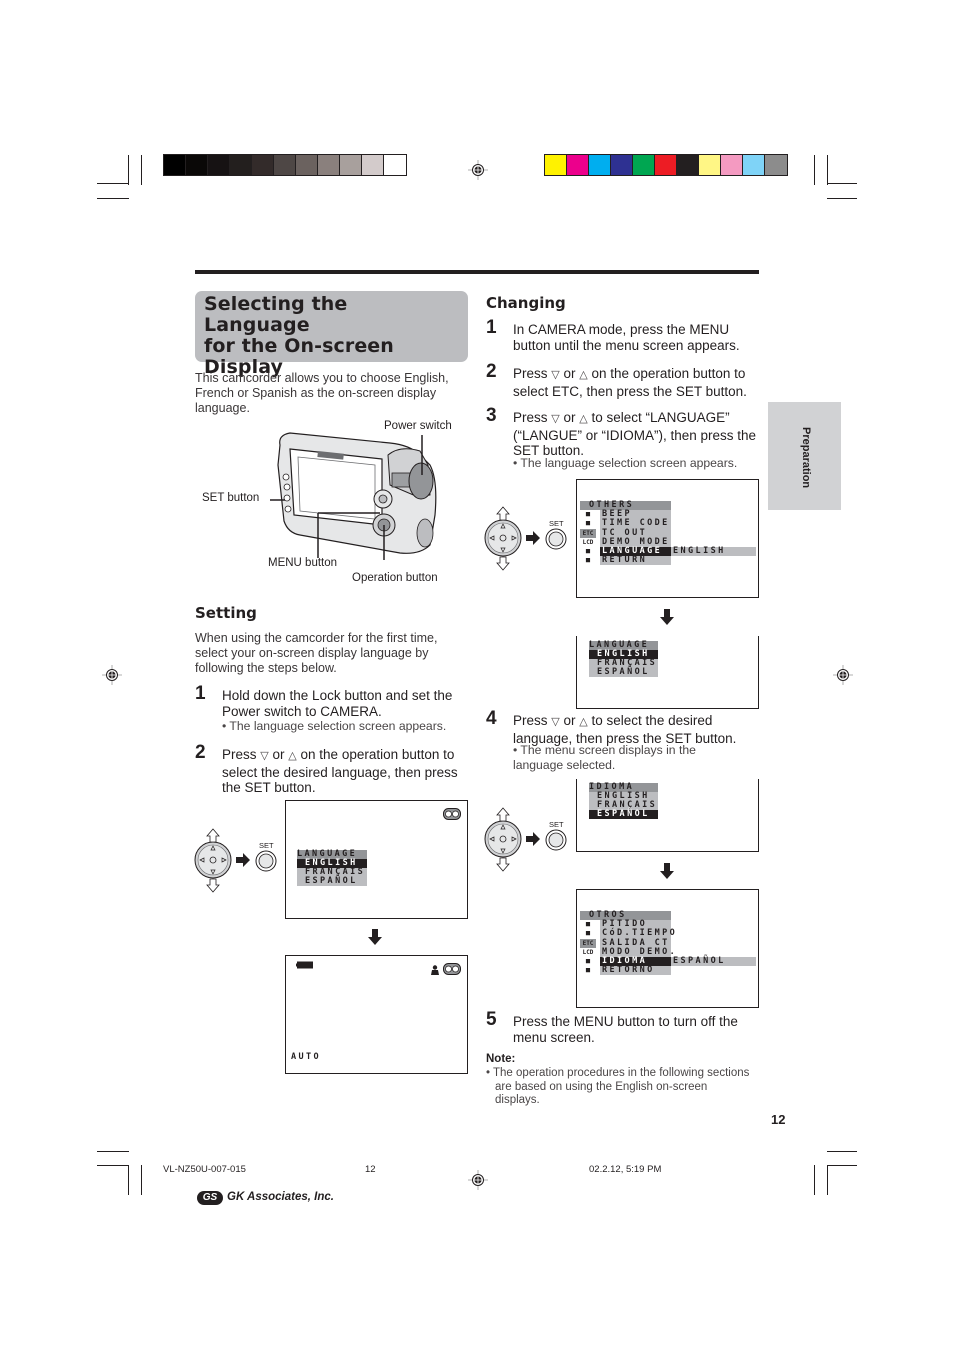 Image resolution: width=954 pixels, height=1351 pixels. What do you see at coordinates (588, 561) in the screenshot?
I see `return-icon: ■` at bounding box center [588, 561].